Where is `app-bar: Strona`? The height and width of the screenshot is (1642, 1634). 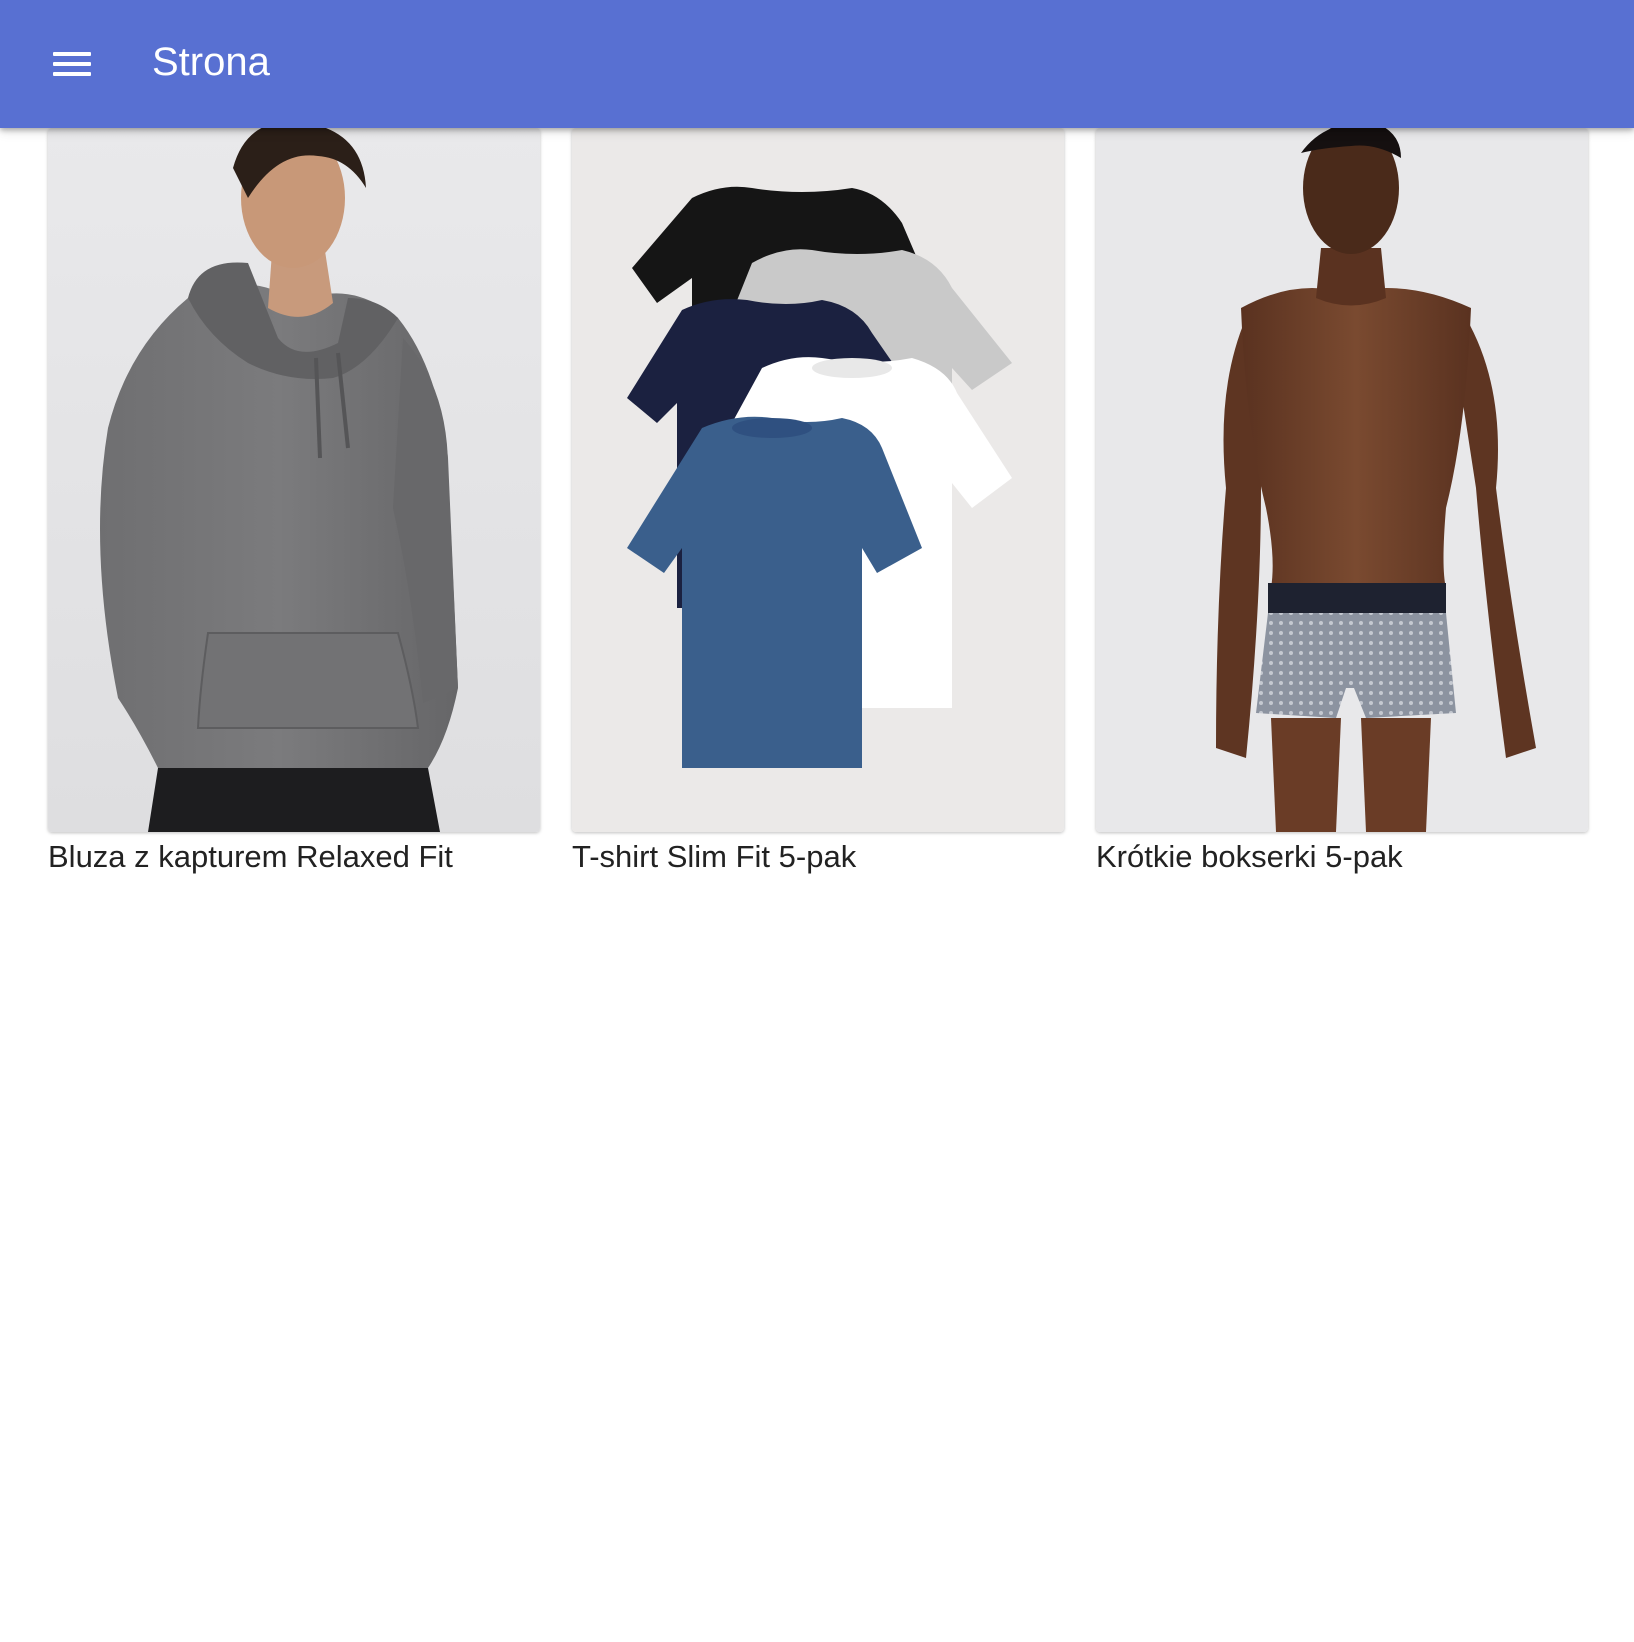
app-bar: Strona is located at coordinates (817, 64).